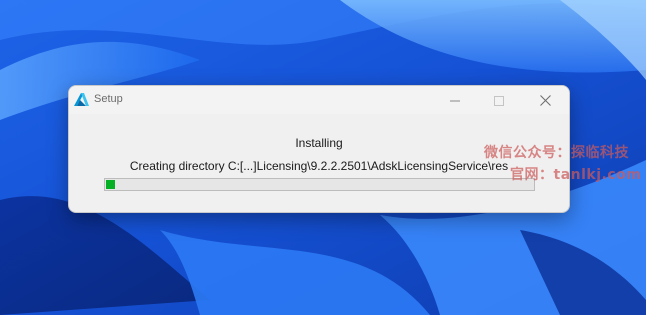  I want to click on close-icon, so click(545, 100).